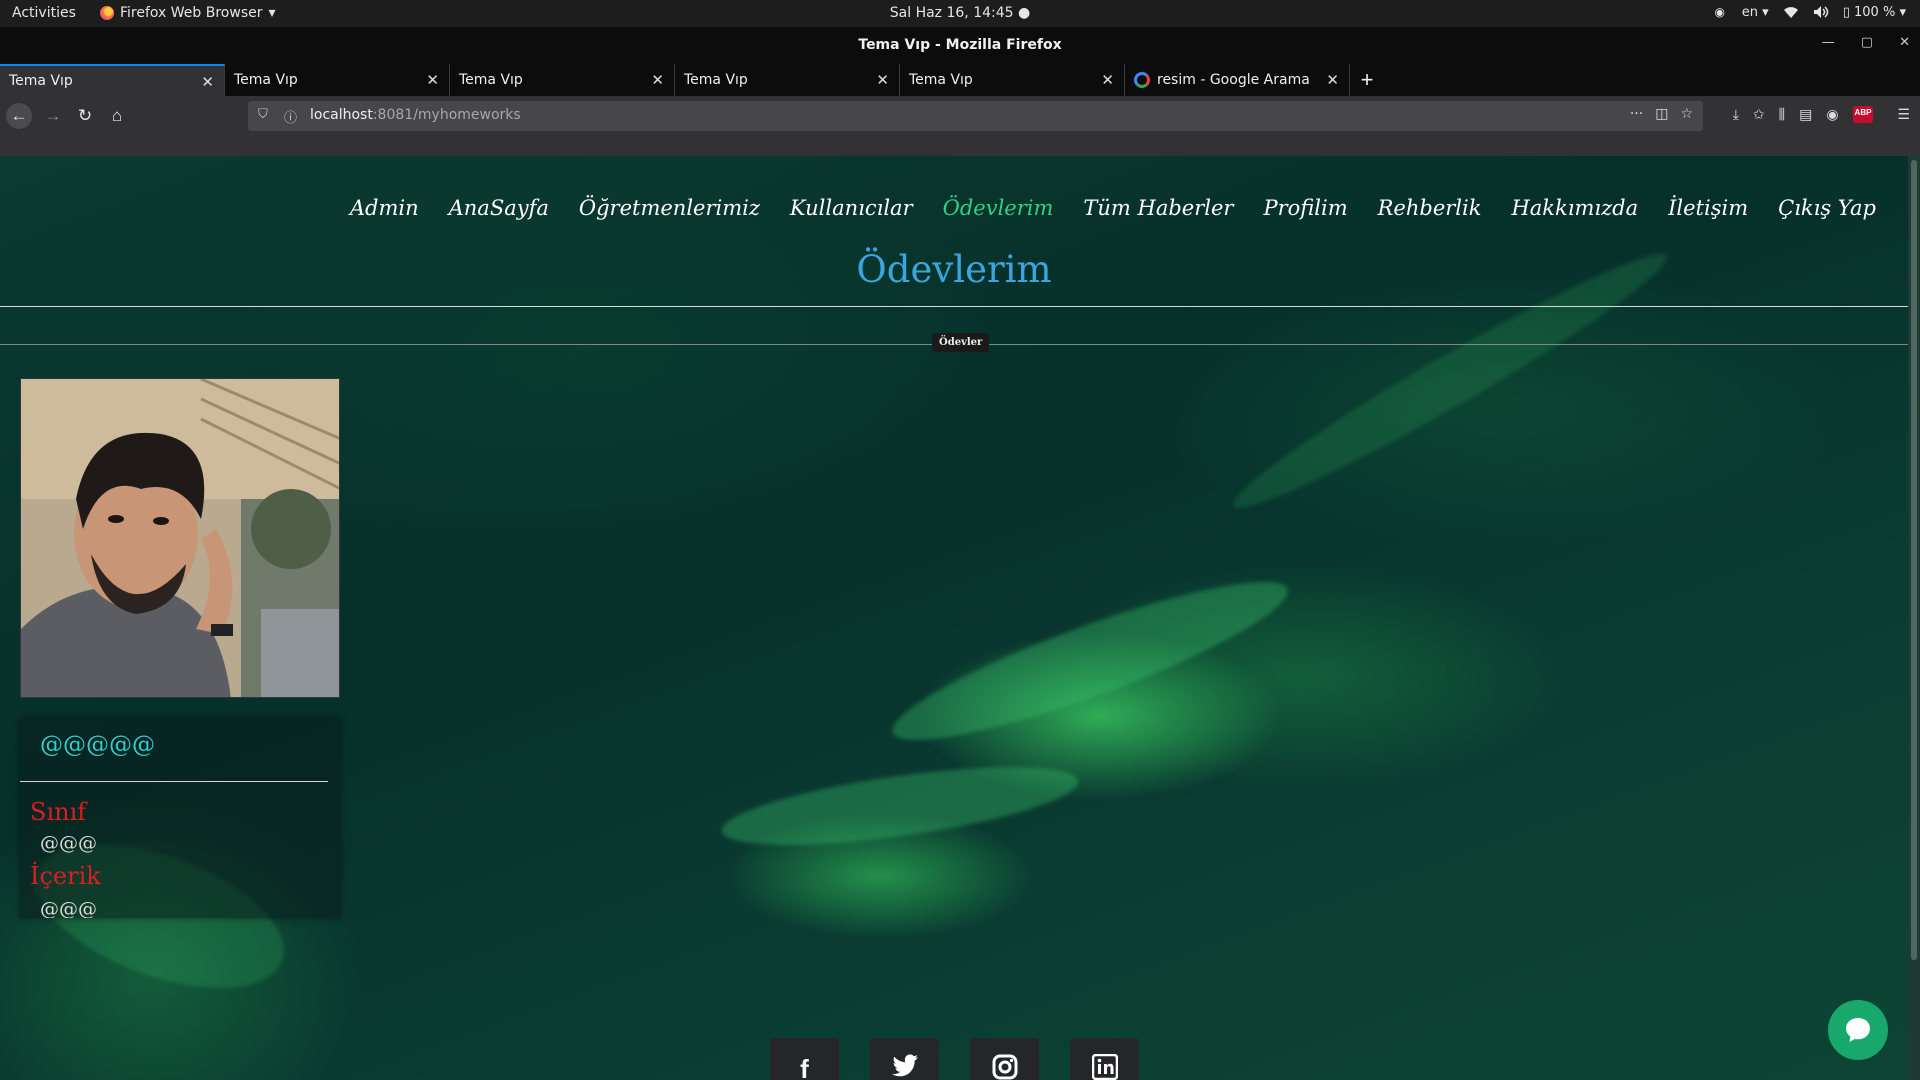  What do you see at coordinates (1708, 208) in the screenshot?
I see `nav-contact: İletişim` at bounding box center [1708, 208].